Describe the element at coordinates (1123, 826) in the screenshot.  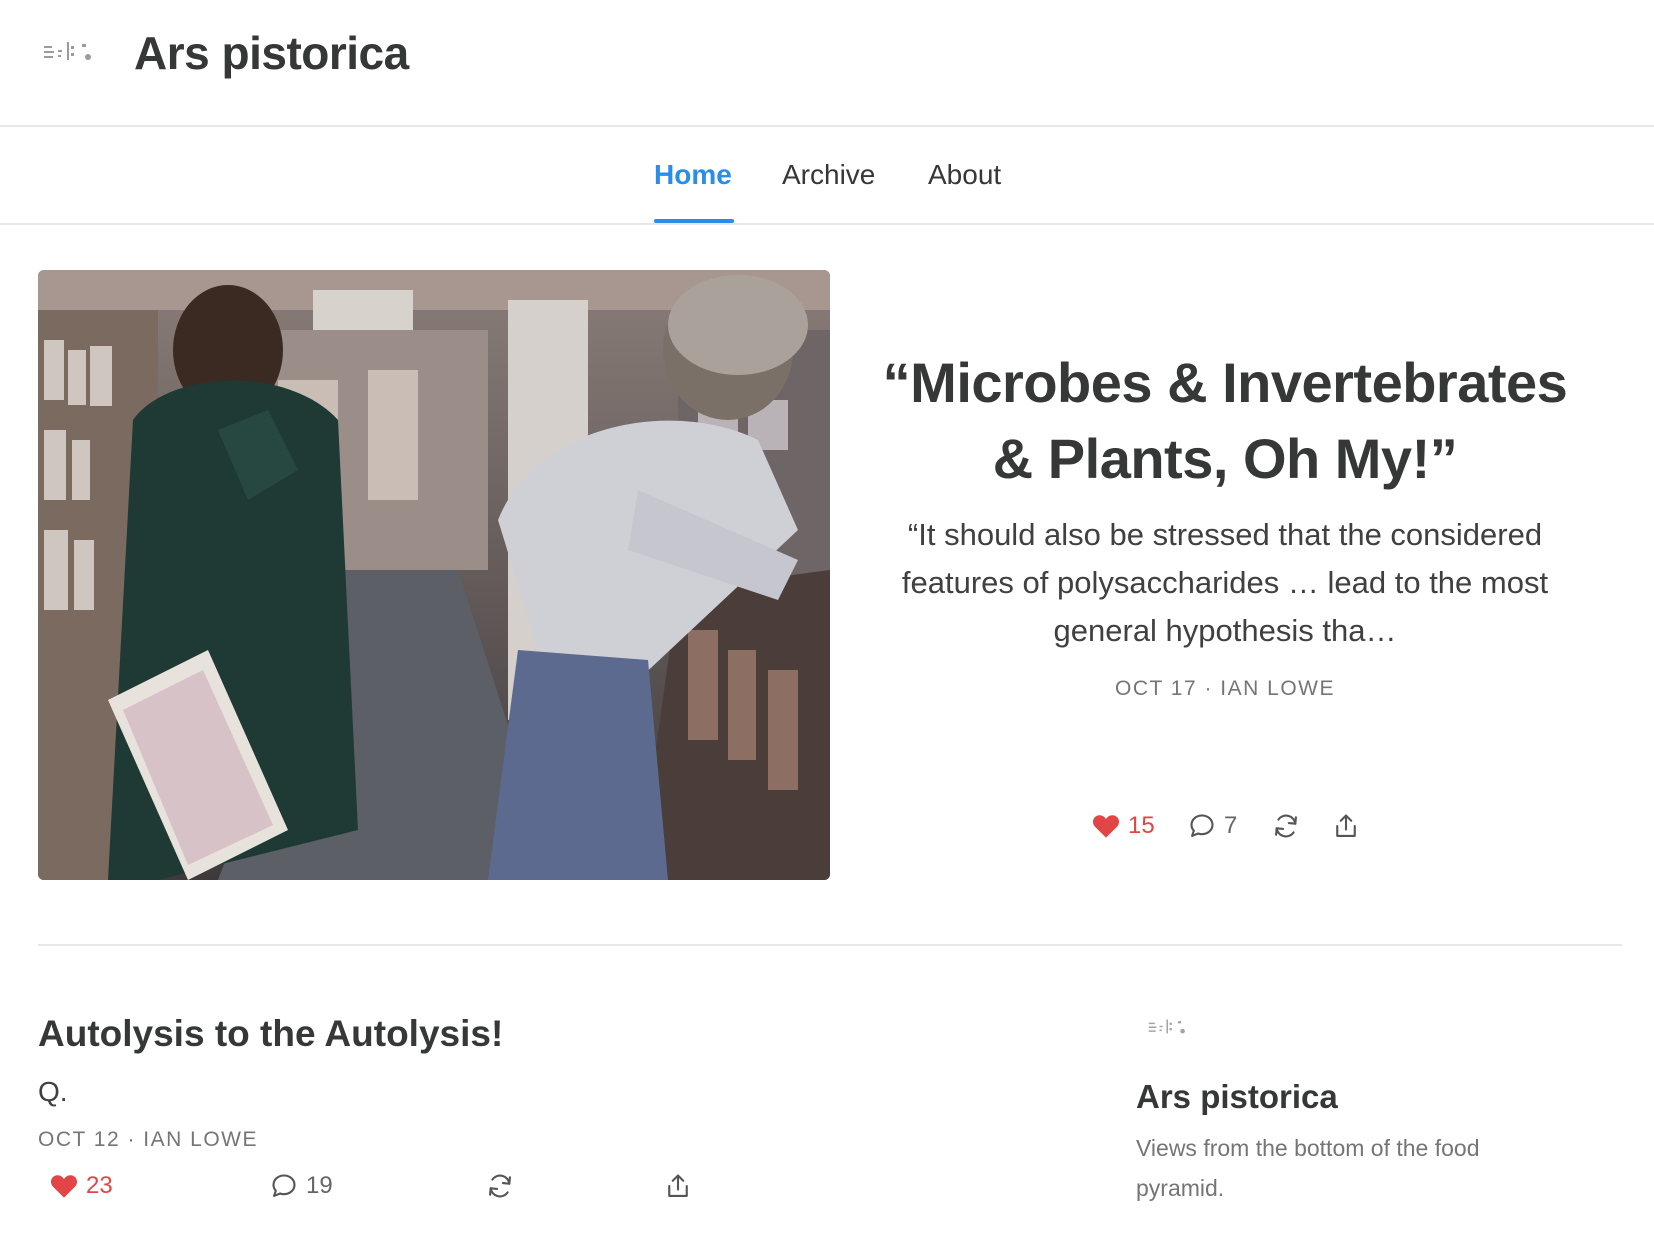
I see `featured-like-button: 15` at that location.